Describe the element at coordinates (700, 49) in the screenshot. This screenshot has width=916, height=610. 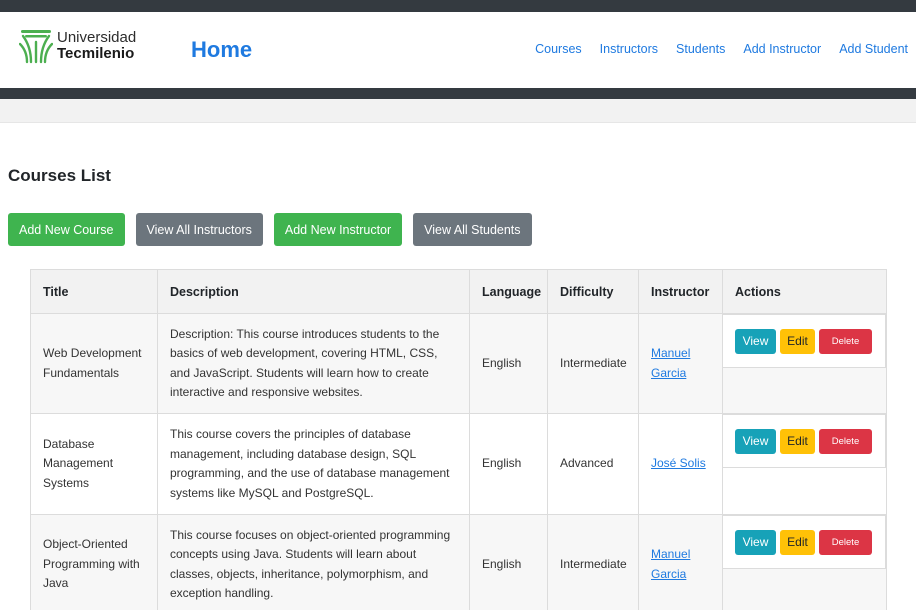
I see `nav-link-students: Students` at that location.